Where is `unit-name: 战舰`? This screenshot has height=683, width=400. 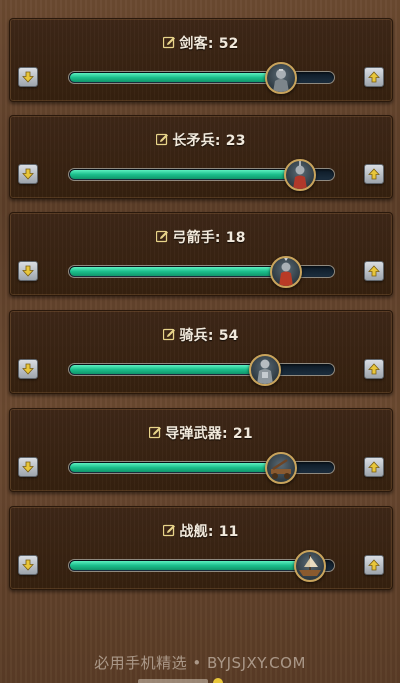 unit-name: 战舰 is located at coordinates (193, 532).